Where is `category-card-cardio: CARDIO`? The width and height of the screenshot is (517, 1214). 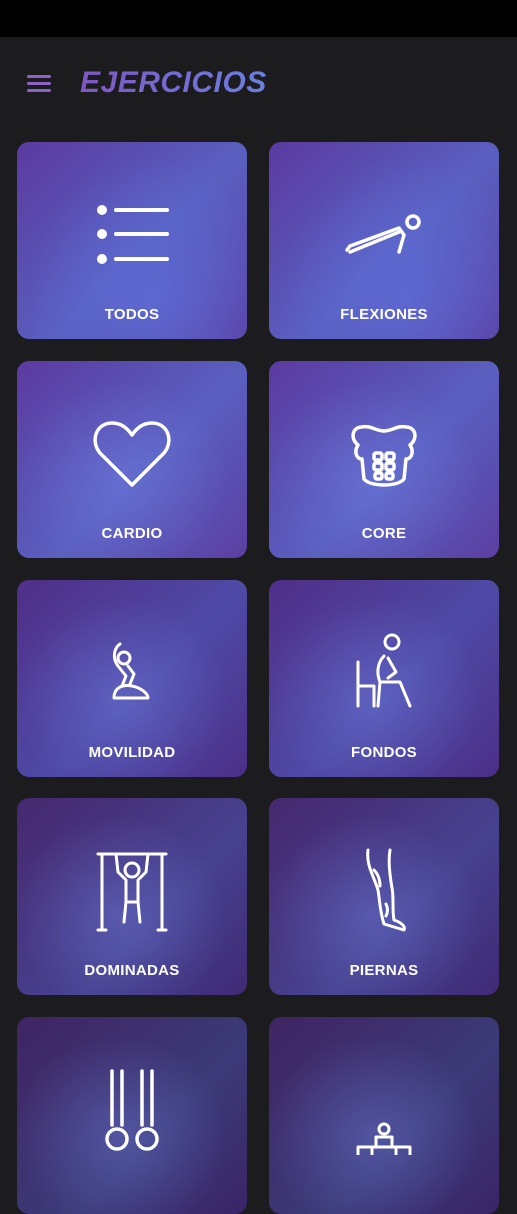
category-card-cardio: CARDIO is located at coordinates (132, 459).